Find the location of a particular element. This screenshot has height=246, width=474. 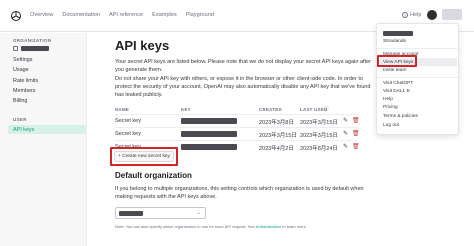

sidebar-item-usage: Usage is located at coordinates (21, 70).